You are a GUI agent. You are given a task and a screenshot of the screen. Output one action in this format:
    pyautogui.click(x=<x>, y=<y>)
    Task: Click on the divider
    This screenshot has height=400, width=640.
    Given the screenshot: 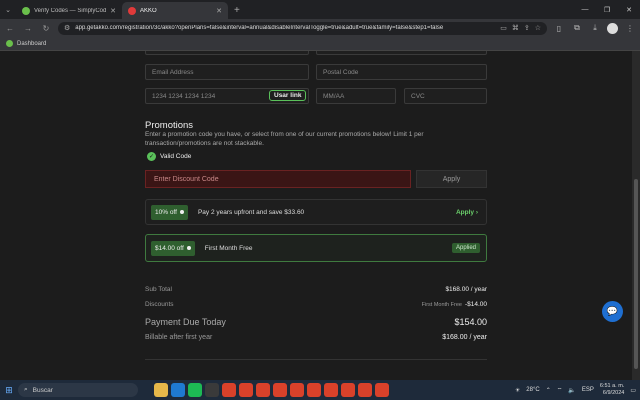 What is the action you would take?
    pyautogui.click(x=316, y=359)
    